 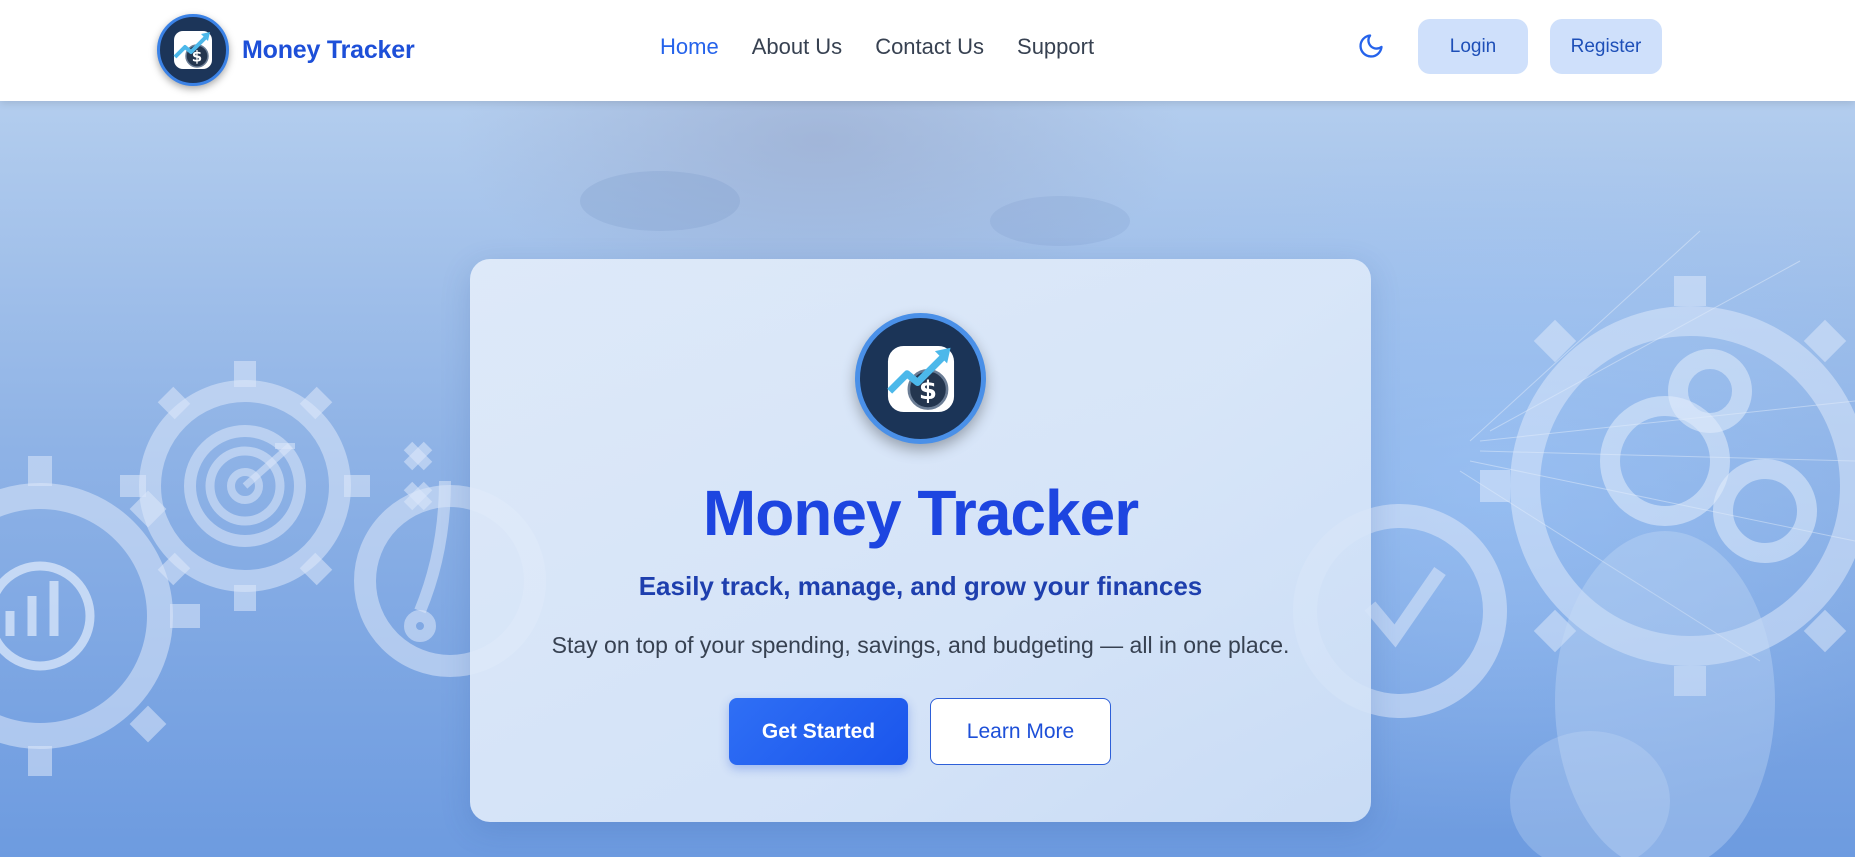 What do you see at coordinates (1473, 46) in the screenshot?
I see `login-button: Login` at bounding box center [1473, 46].